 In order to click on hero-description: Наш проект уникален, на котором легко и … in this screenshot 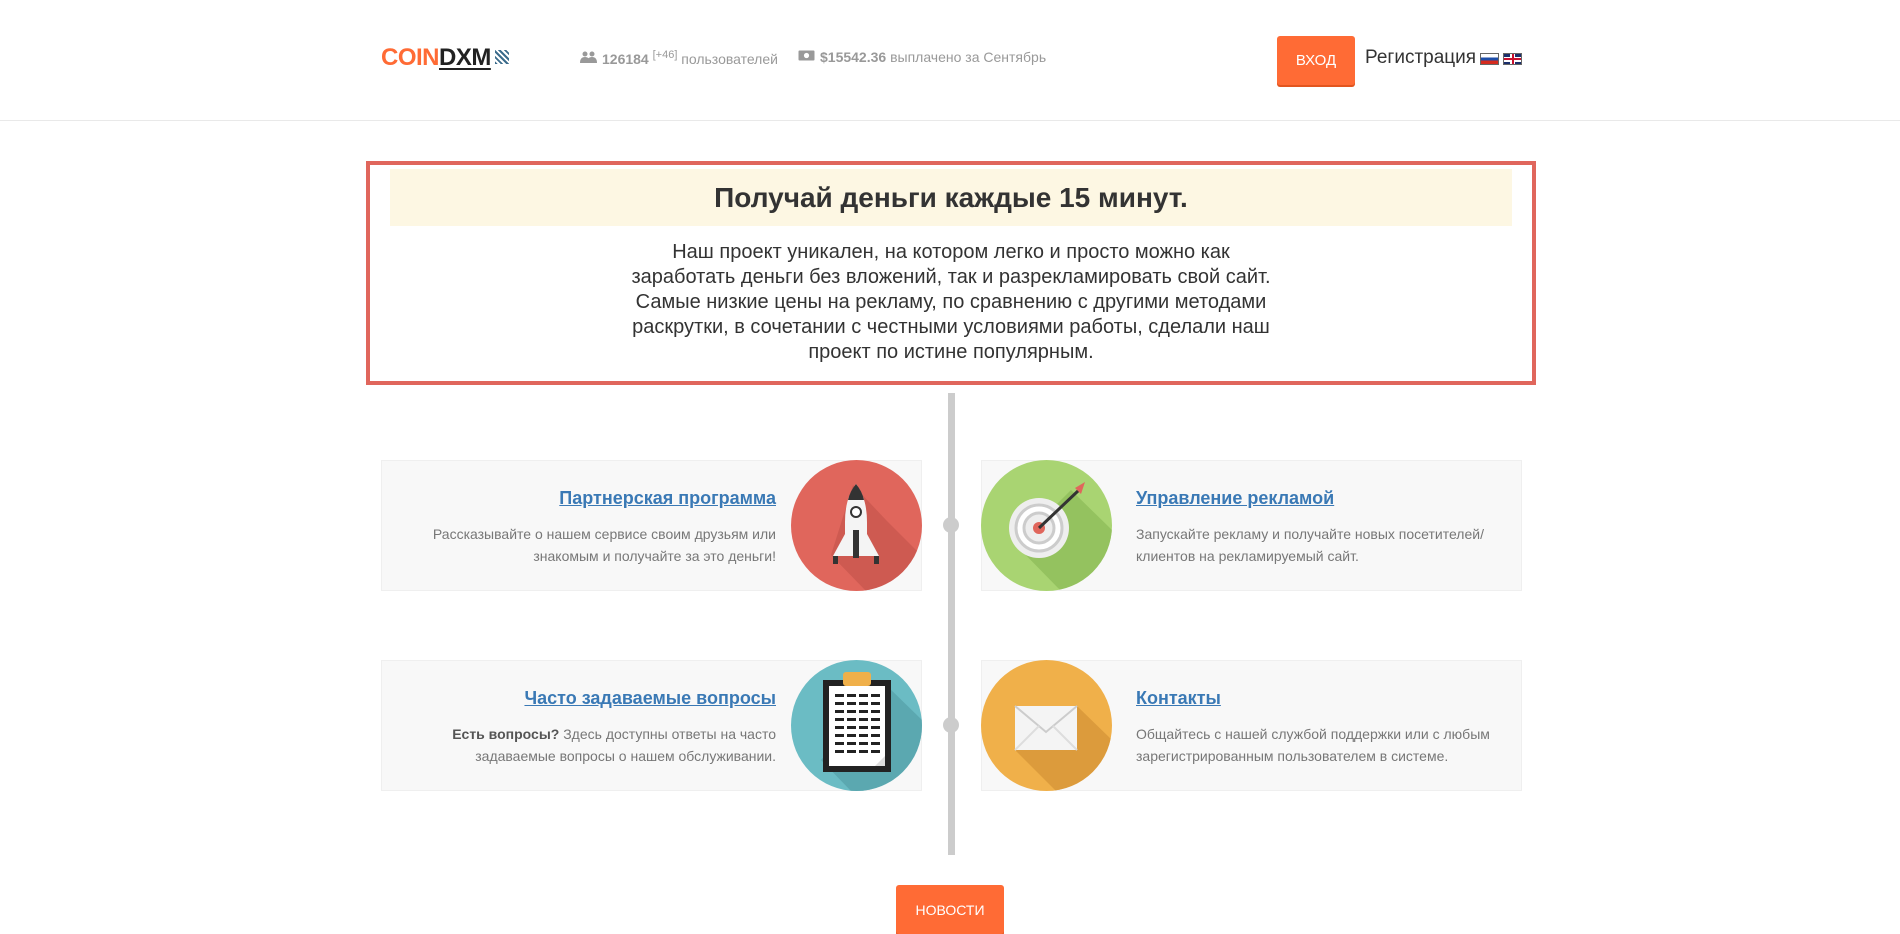, I will do `click(951, 302)`.